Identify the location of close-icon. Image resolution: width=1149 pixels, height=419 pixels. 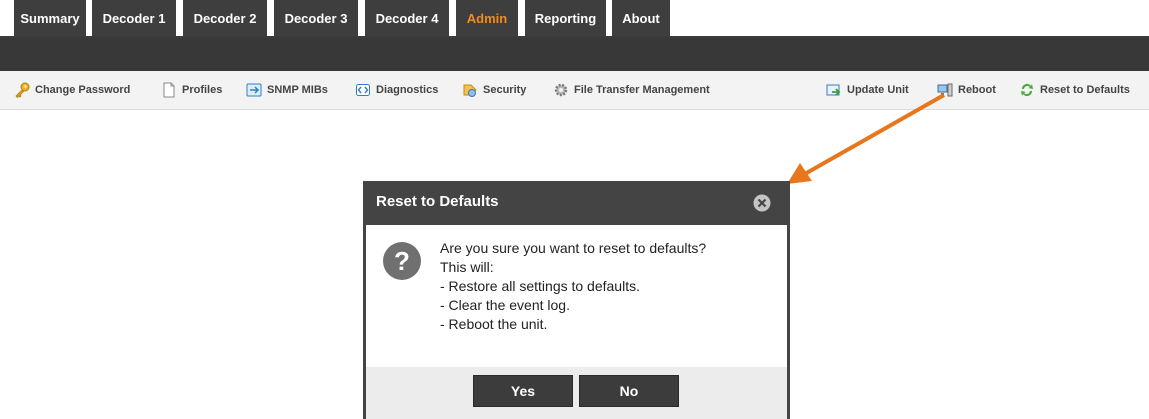
(762, 203).